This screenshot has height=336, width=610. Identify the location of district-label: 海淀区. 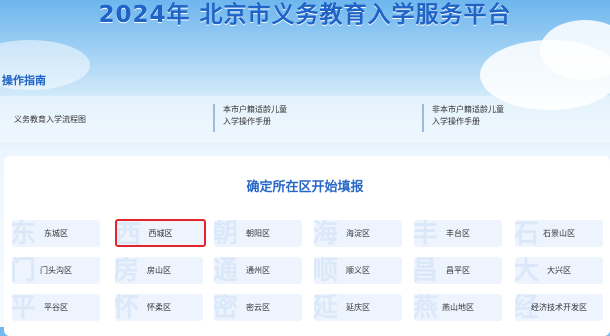
(358, 233).